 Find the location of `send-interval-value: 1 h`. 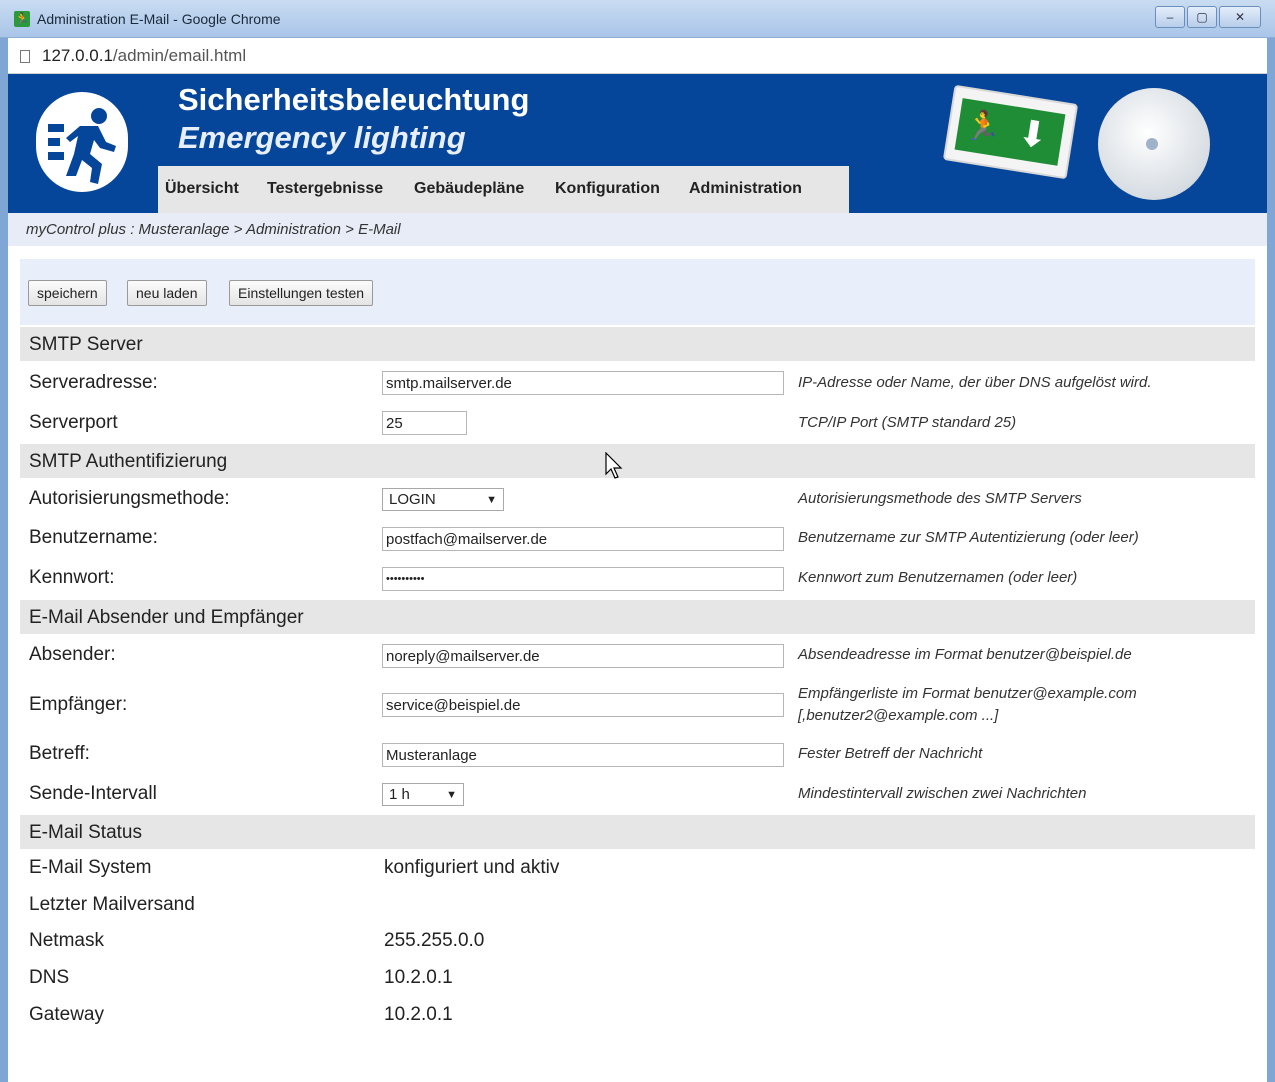

send-interval-value: 1 h is located at coordinates (399, 794).